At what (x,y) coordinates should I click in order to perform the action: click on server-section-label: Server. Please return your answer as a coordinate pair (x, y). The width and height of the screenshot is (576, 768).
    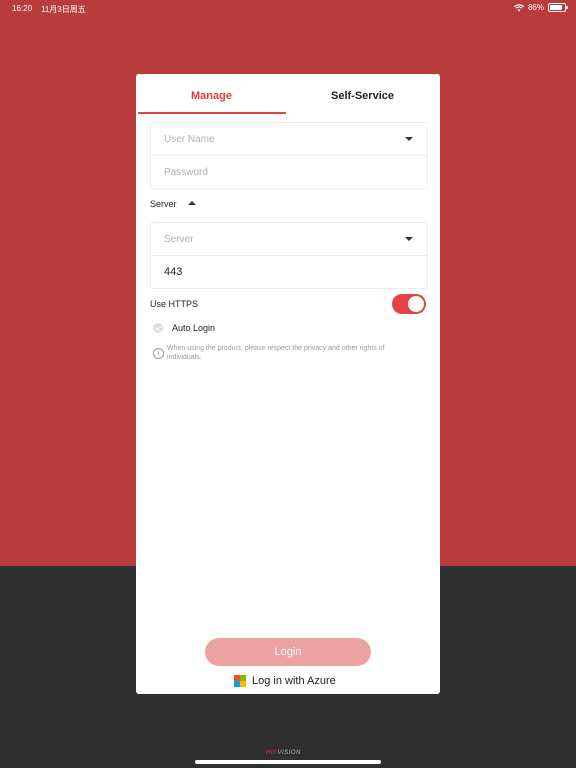
    Looking at the image, I should click on (163, 204).